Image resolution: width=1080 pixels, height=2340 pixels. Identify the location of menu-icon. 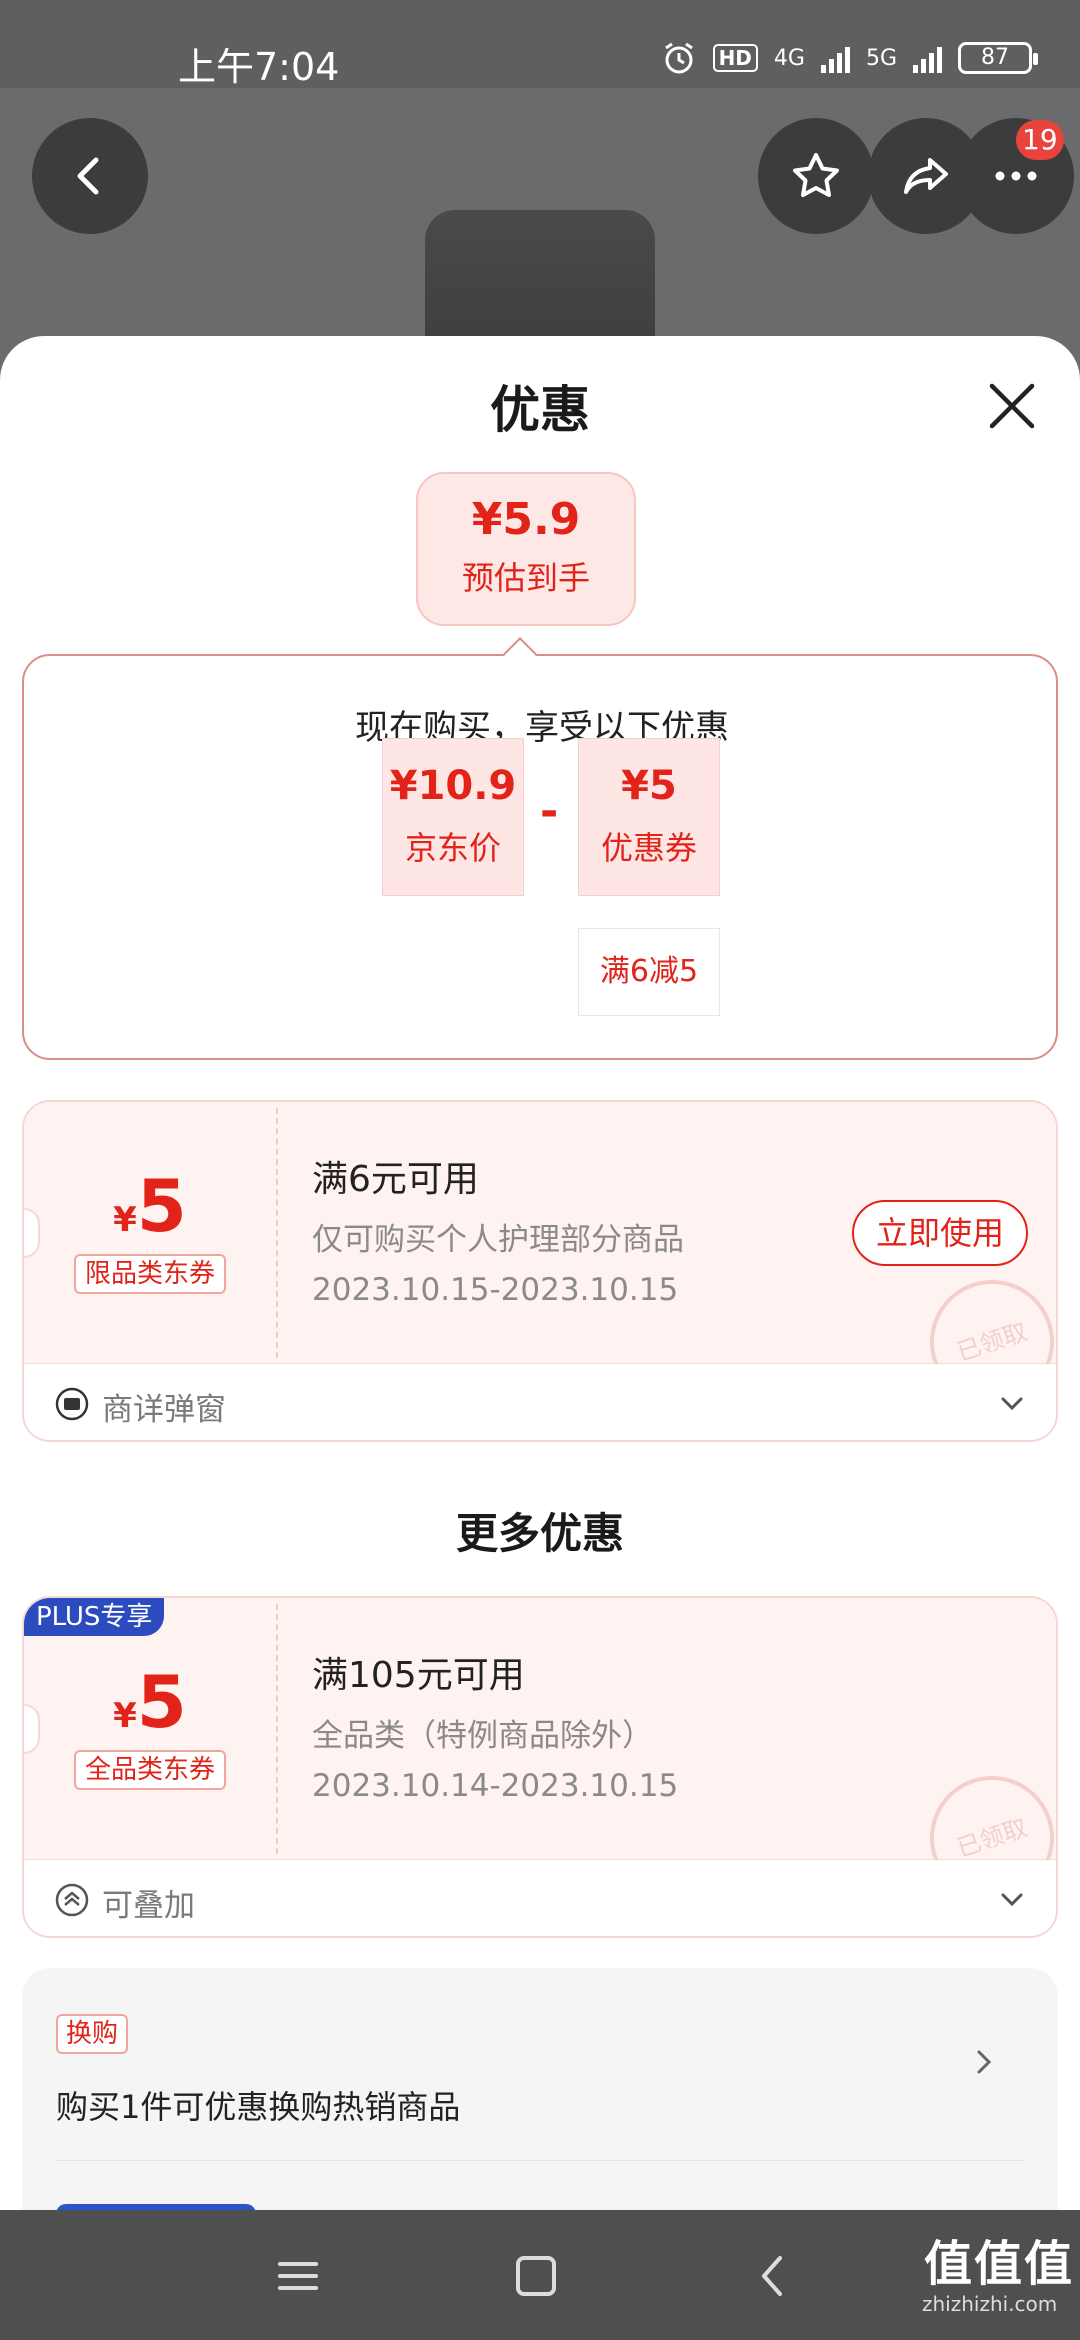
(298, 2276).